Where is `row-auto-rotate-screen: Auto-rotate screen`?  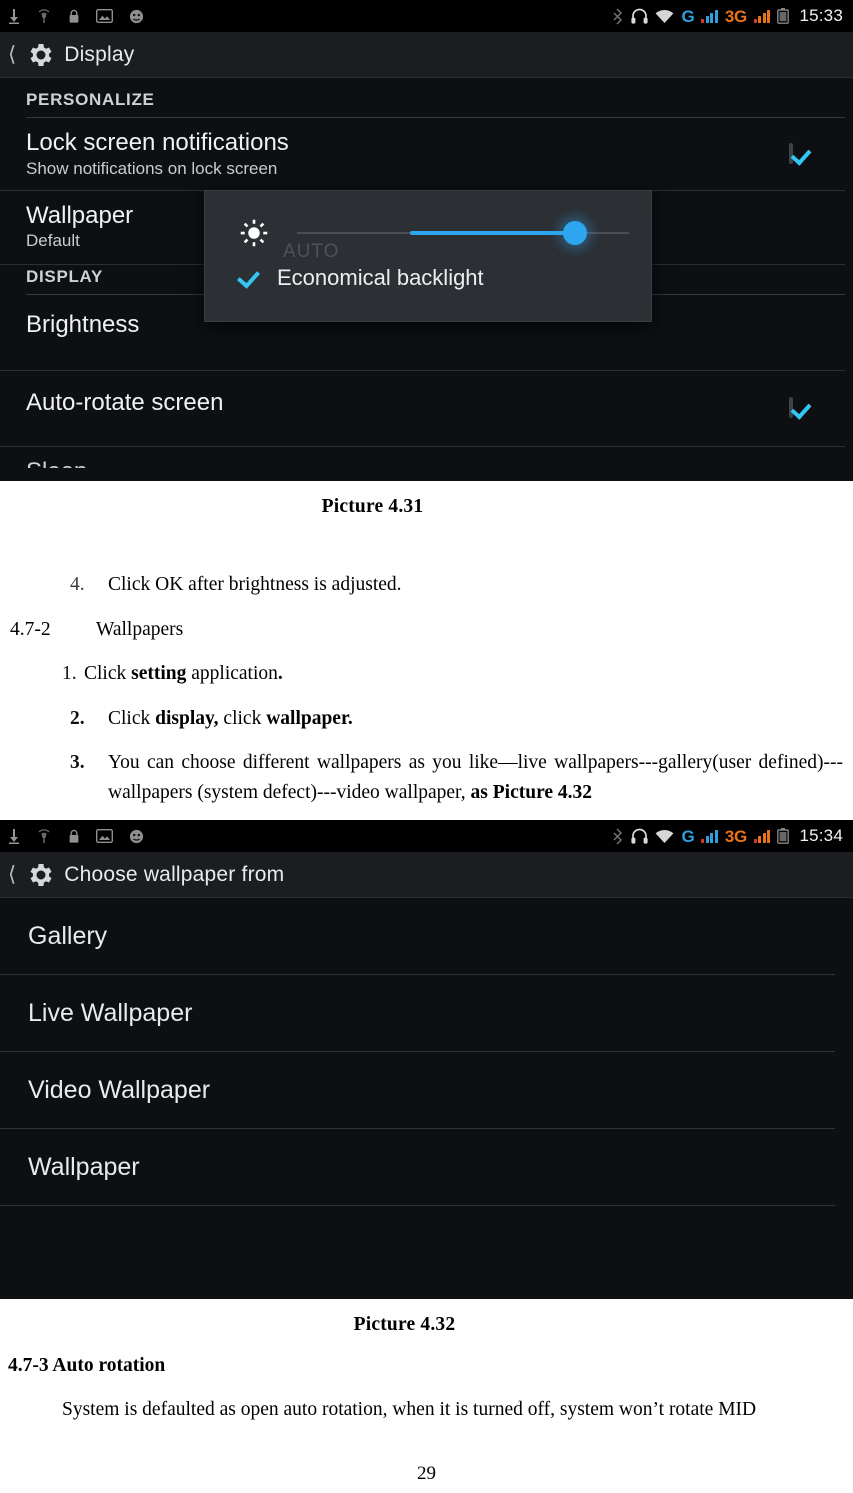
row-auto-rotate-screen: Auto-rotate screen is located at coordinates (422, 409).